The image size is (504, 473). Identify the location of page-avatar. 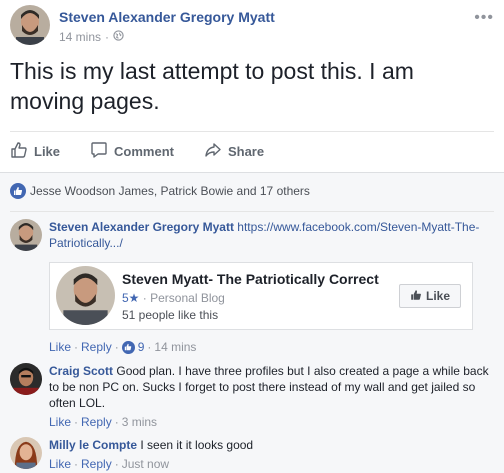
(85, 295).